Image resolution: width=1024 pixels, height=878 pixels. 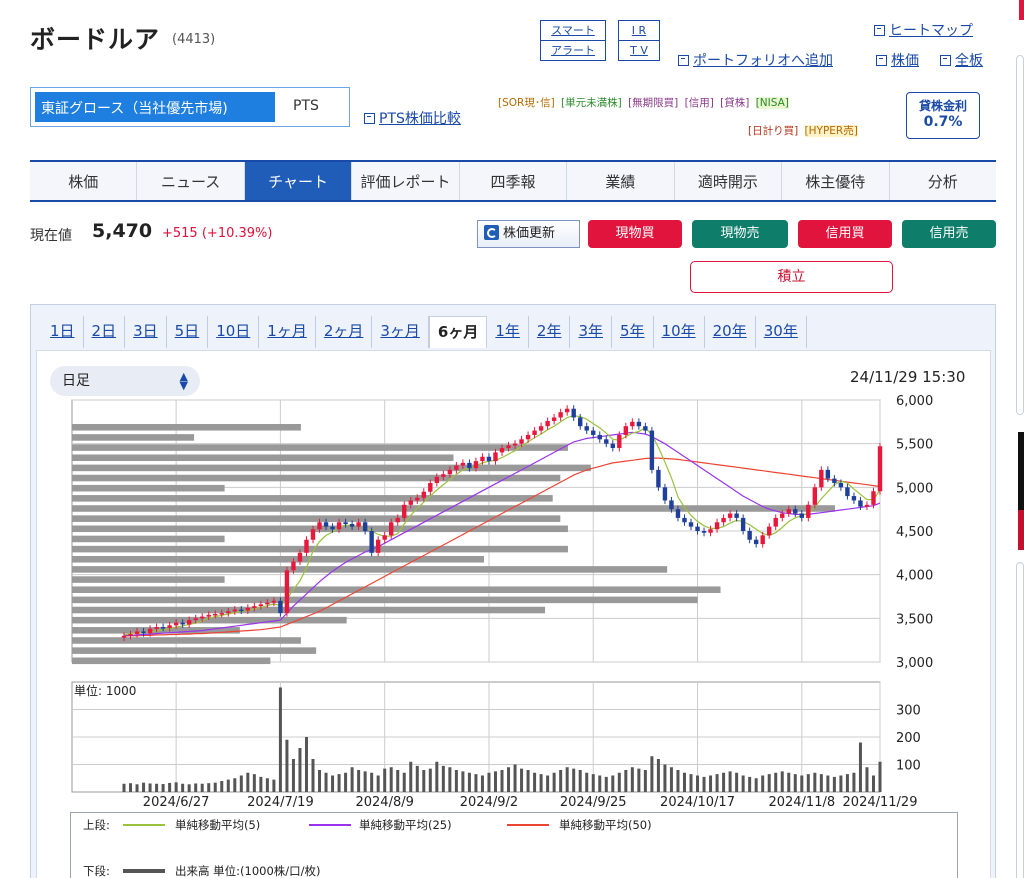 What do you see at coordinates (914, 663) in the screenshot?
I see `price-tick-label: 3,000` at bounding box center [914, 663].